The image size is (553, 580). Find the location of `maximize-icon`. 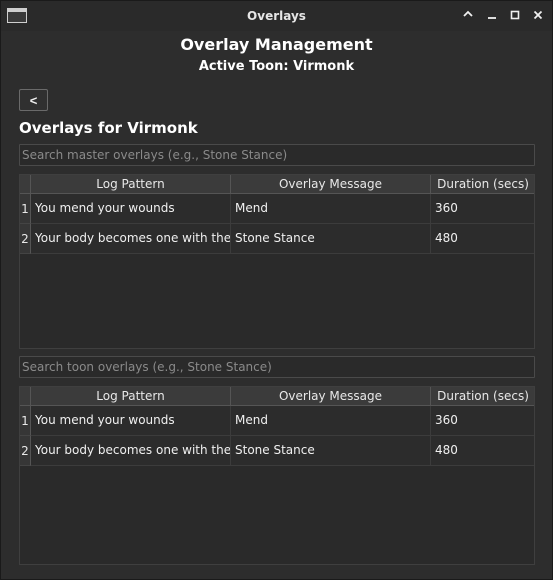

maximize-icon is located at coordinates (515, 16).